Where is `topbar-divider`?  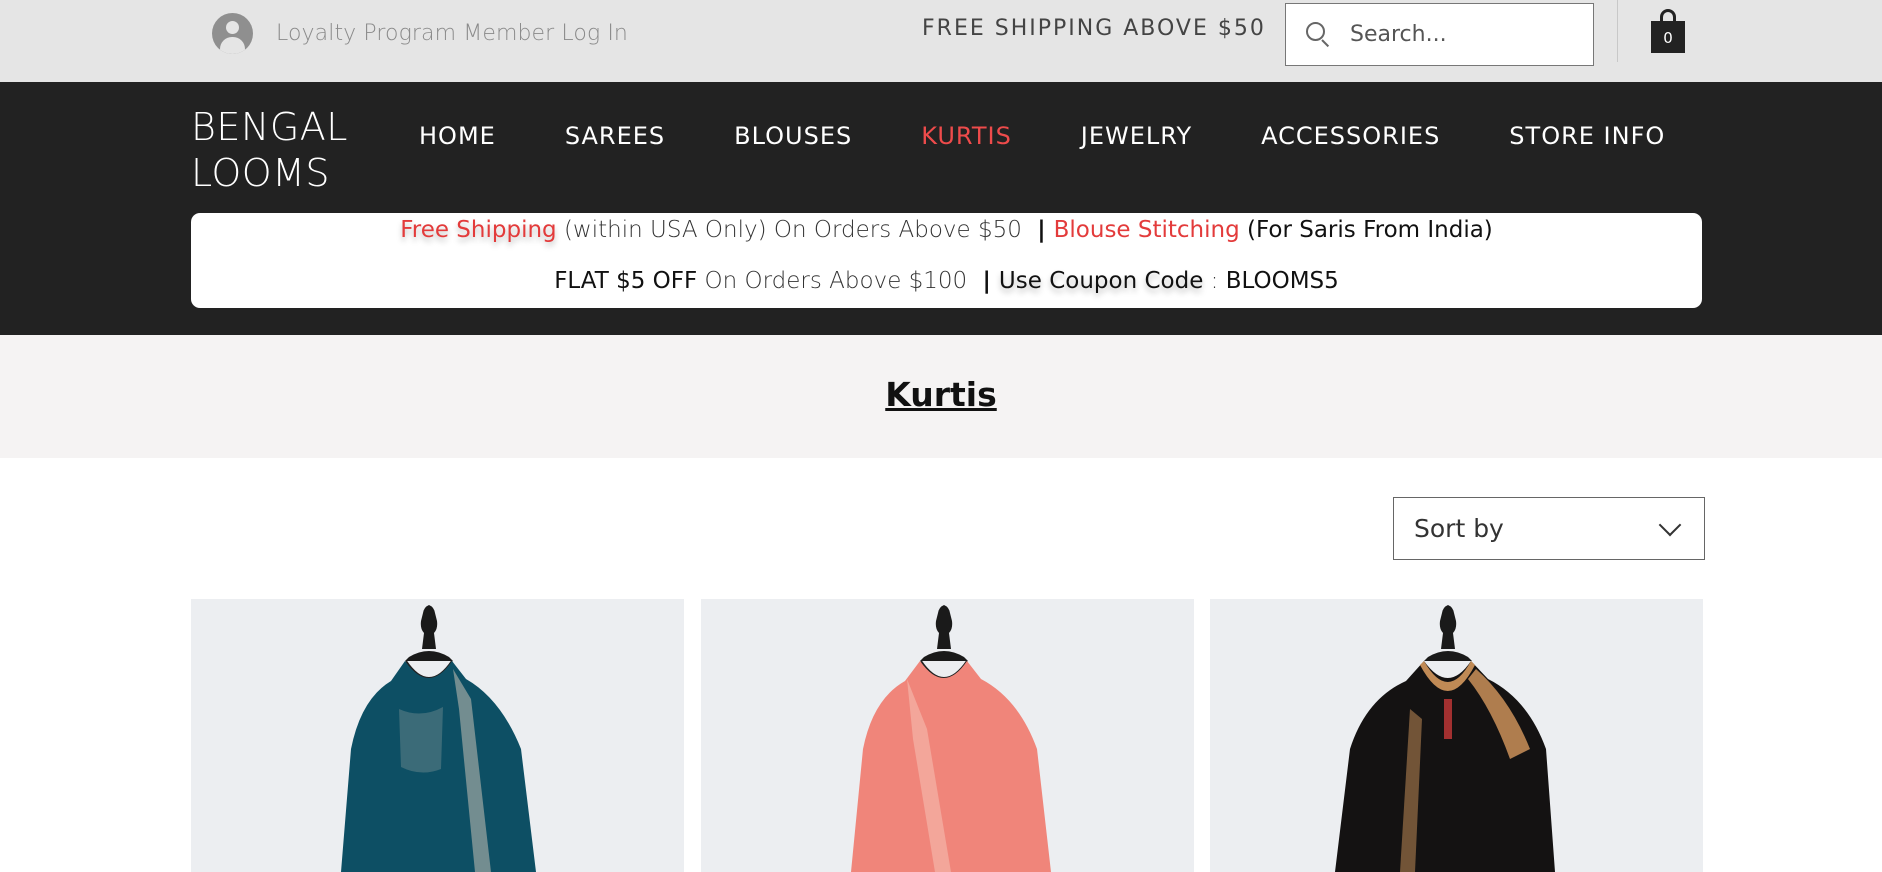 topbar-divider is located at coordinates (1617, 31).